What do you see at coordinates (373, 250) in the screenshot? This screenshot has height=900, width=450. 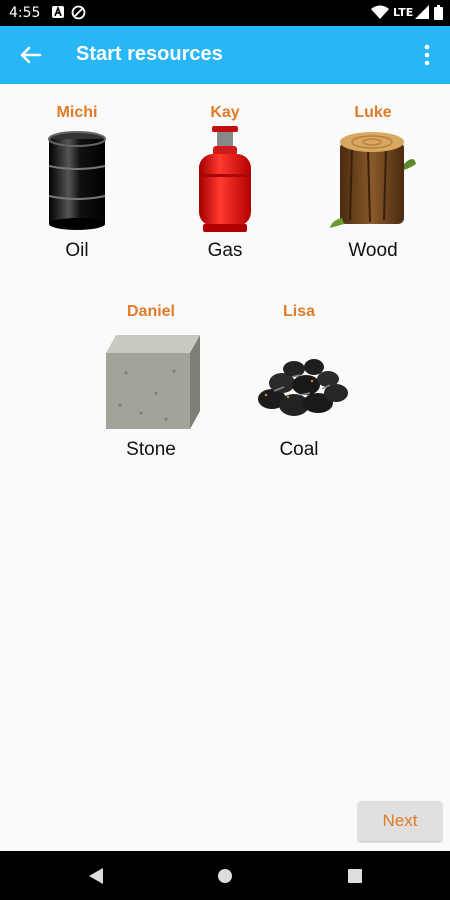 I see `resource-label: Wood` at bounding box center [373, 250].